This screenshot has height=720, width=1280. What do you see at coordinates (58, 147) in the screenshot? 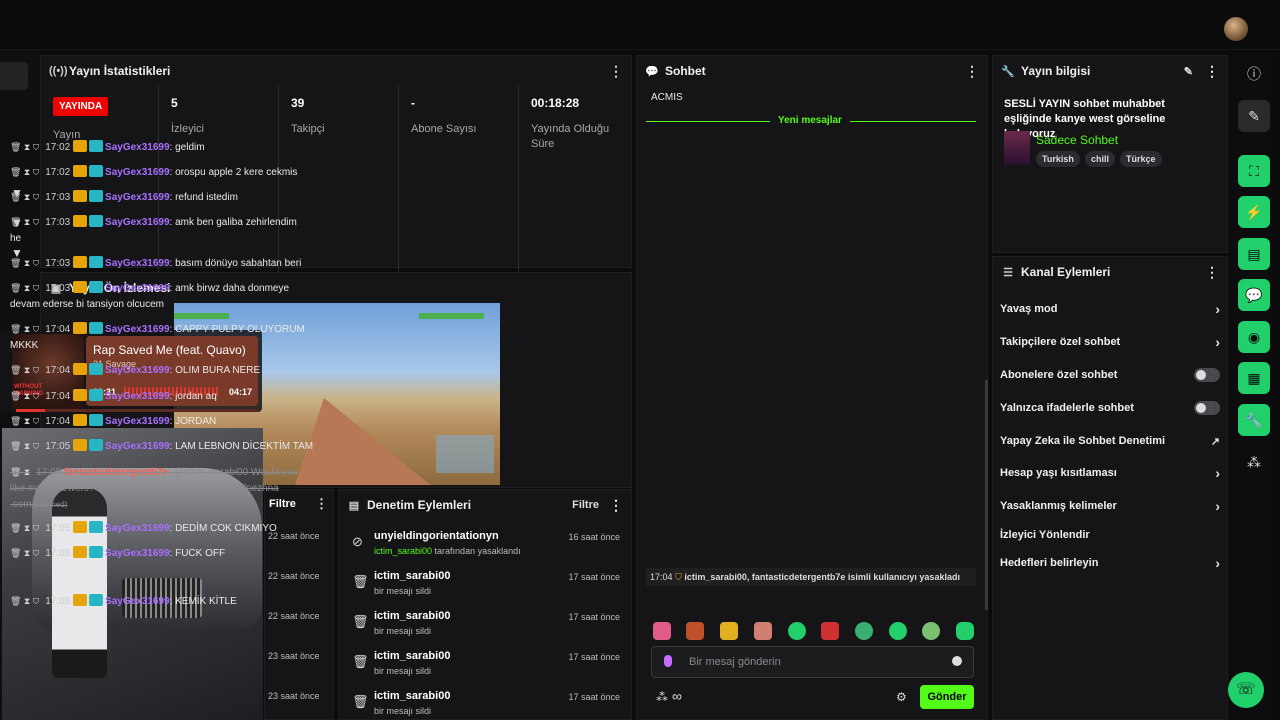
I see `message-time: 17:02` at bounding box center [58, 147].